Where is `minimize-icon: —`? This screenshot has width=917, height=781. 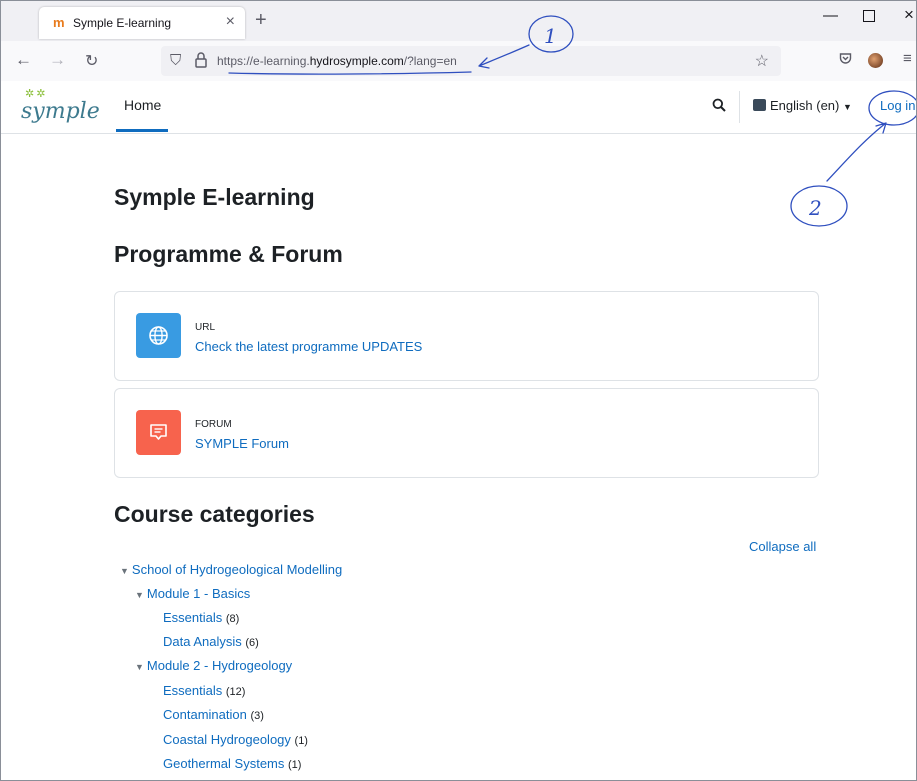
minimize-icon: — is located at coordinates (830, 15).